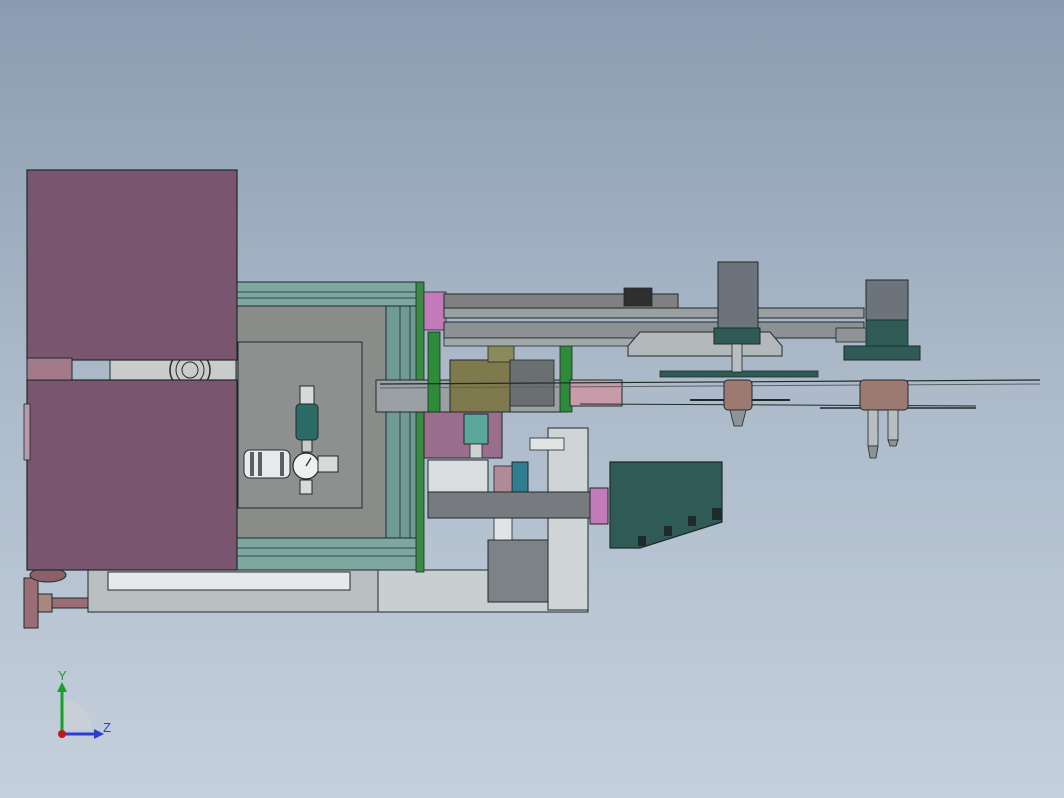 This screenshot has height=798, width=1064. What do you see at coordinates (654, 322) in the screenshot?
I see `upper-rail-arm` at bounding box center [654, 322].